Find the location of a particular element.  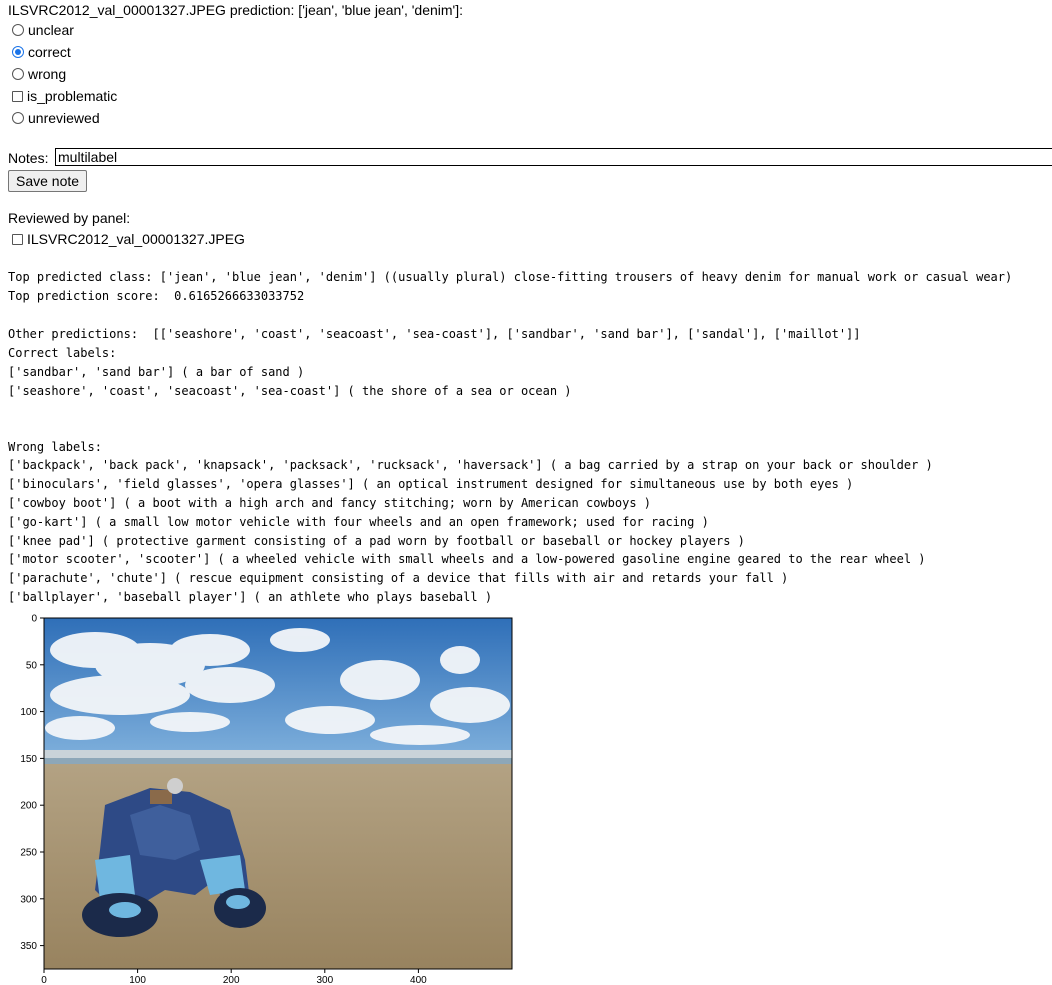

top-prediction-score: Top prediction score: 0.6165266633033752 is located at coordinates (156, 296).